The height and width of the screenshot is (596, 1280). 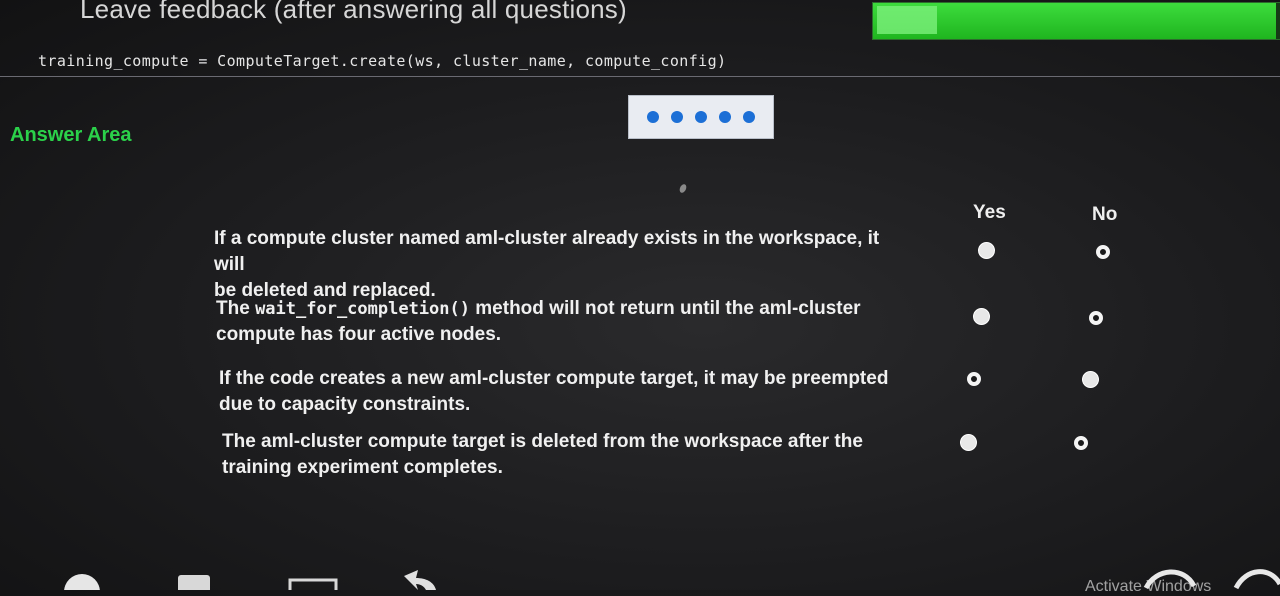 I want to click on notes-icon, so click(x=194, y=581).